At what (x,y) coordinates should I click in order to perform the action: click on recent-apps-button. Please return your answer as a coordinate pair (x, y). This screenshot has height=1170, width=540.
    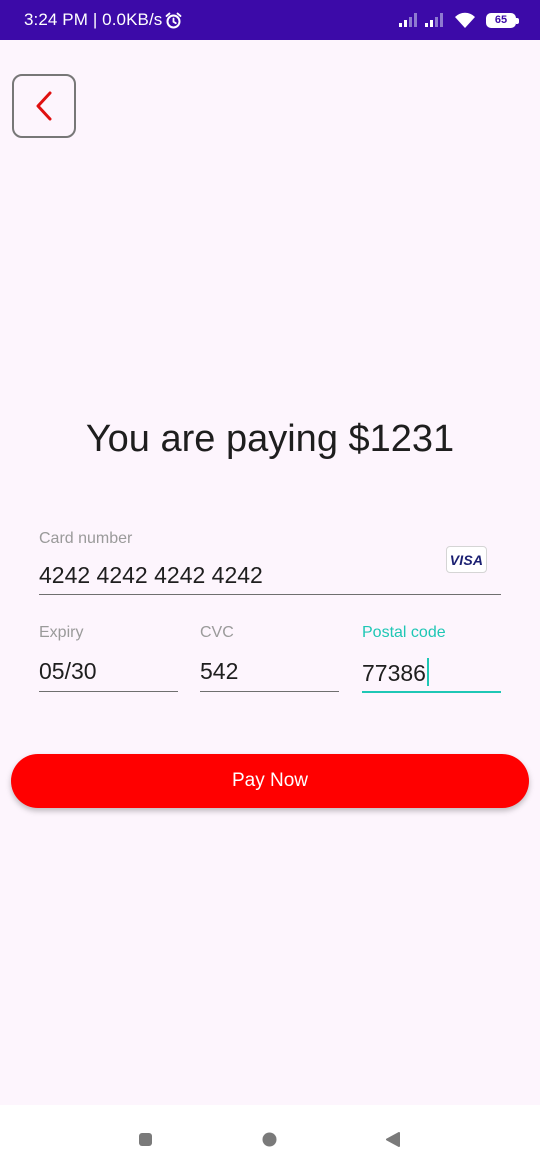
    Looking at the image, I should click on (145, 1142).